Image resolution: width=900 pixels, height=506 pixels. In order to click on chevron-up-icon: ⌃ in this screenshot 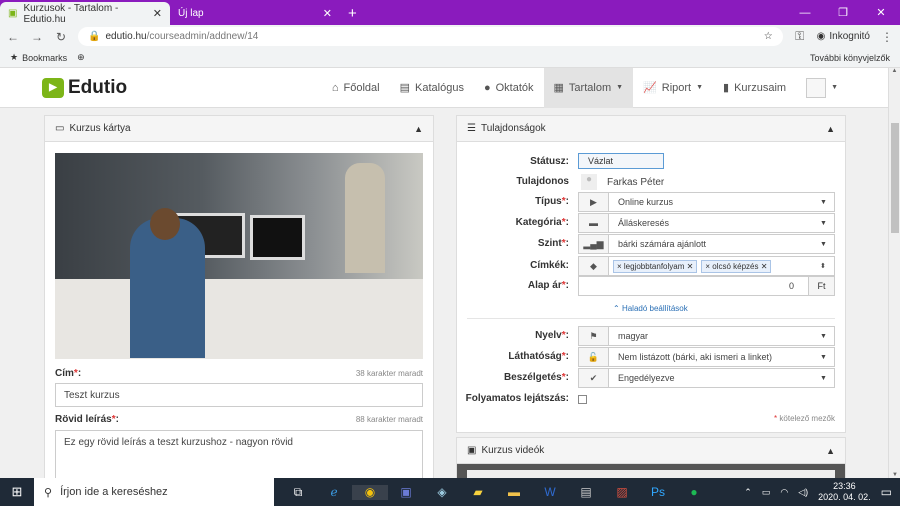, I will do `click(748, 492)`.